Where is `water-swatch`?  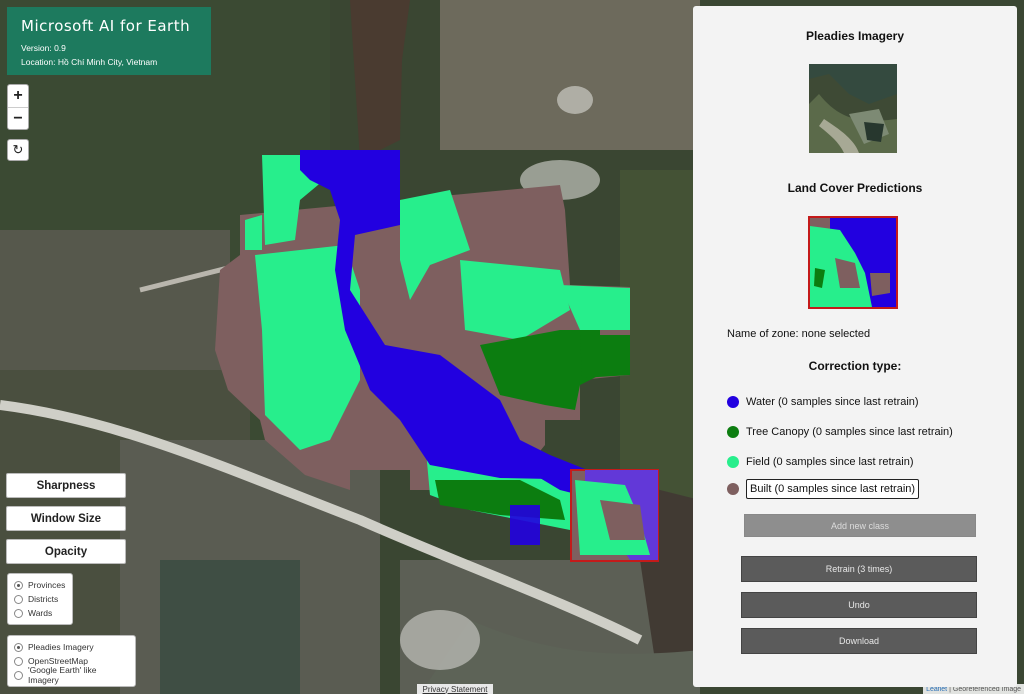 water-swatch is located at coordinates (733, 402).